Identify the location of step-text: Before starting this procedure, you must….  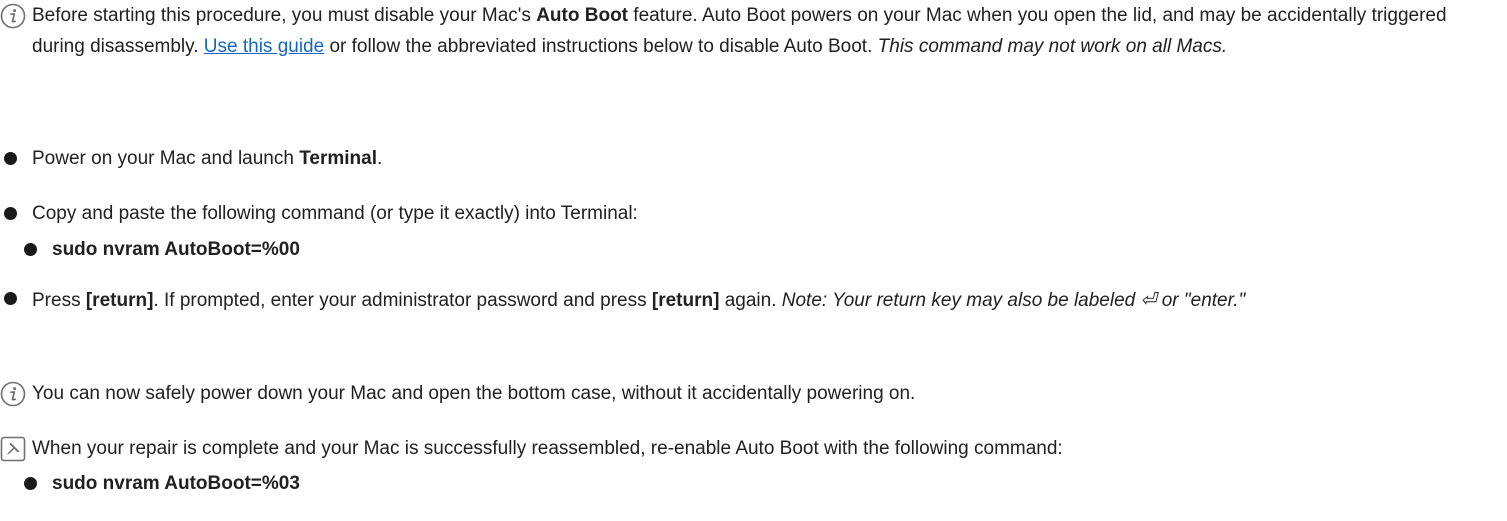
(739, 31).